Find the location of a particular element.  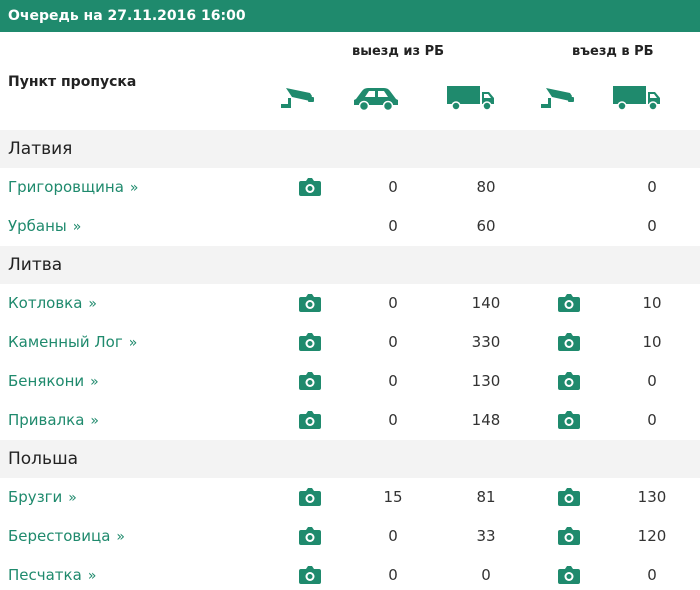

checkpoint-row: Берестовица » 0 33 120 is located at coordinates (350, 536).